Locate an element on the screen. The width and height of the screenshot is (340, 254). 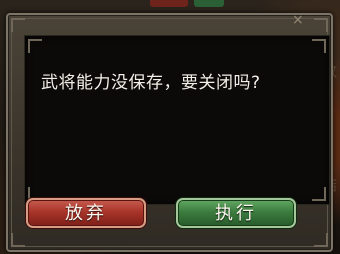
background-tab-green is located at coordinates (209, 3).